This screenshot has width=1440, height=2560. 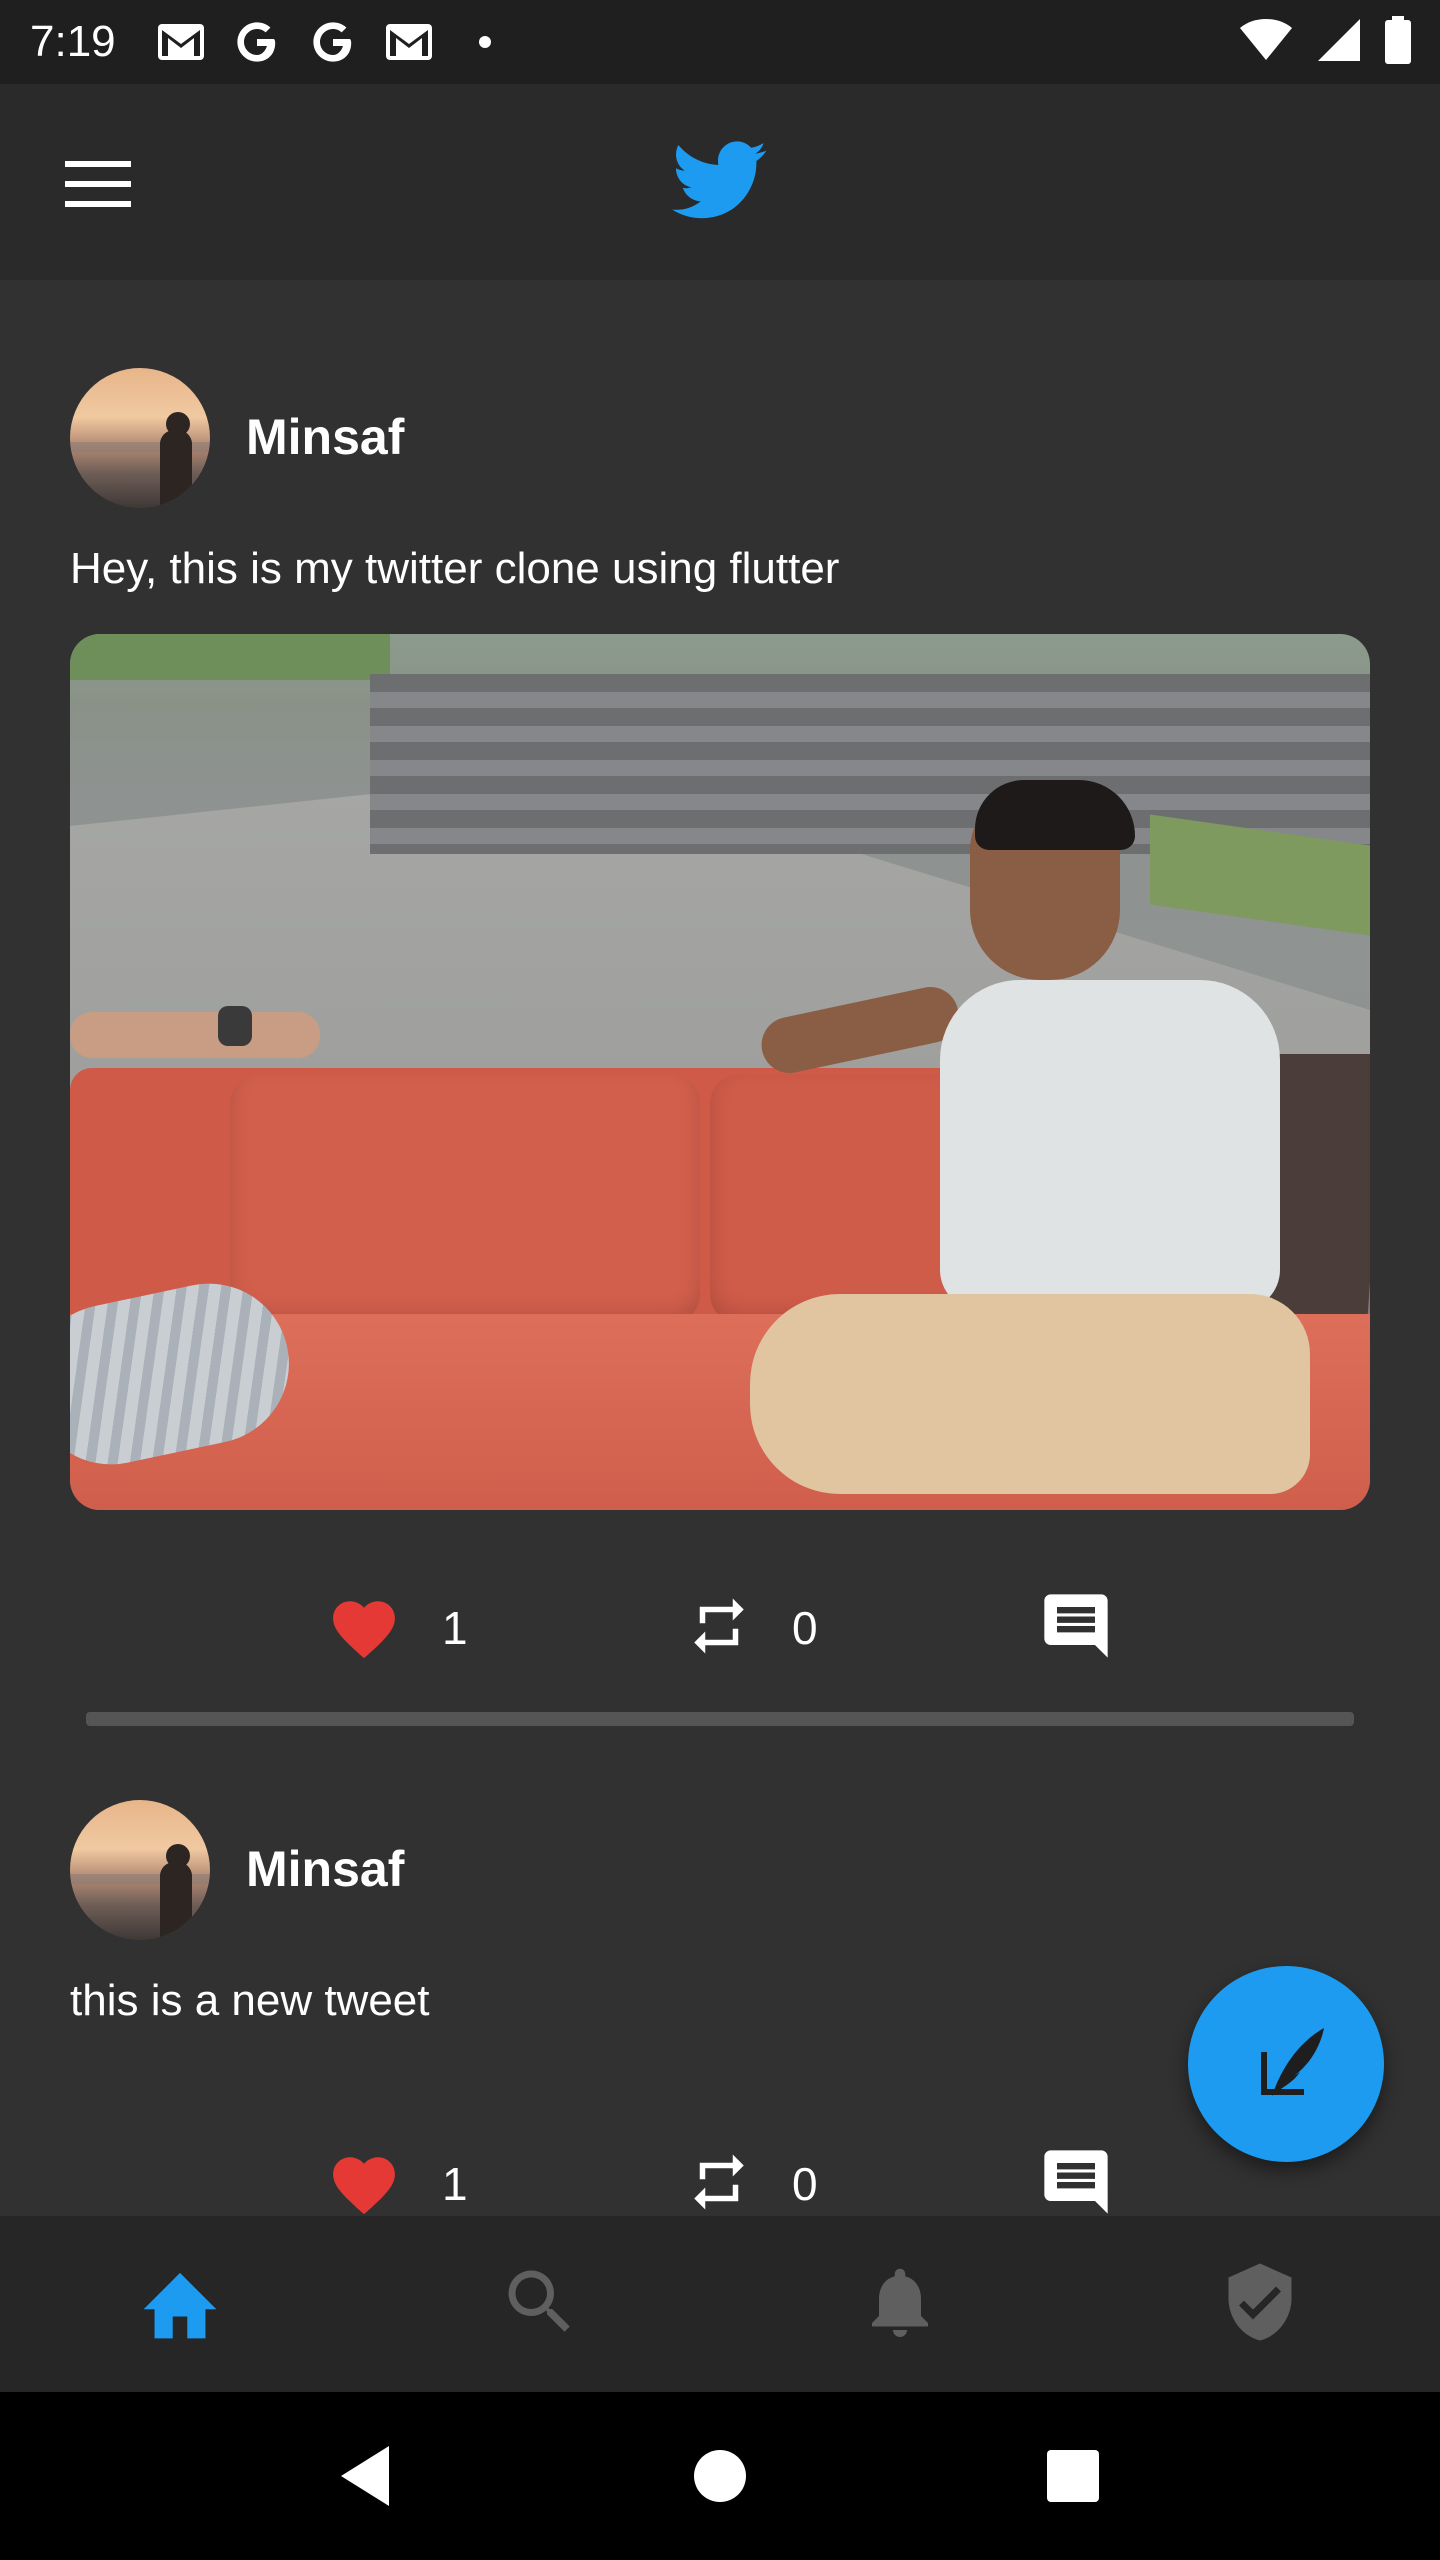 I want to click on home-circle-icon, so click(x=720, y=2476).